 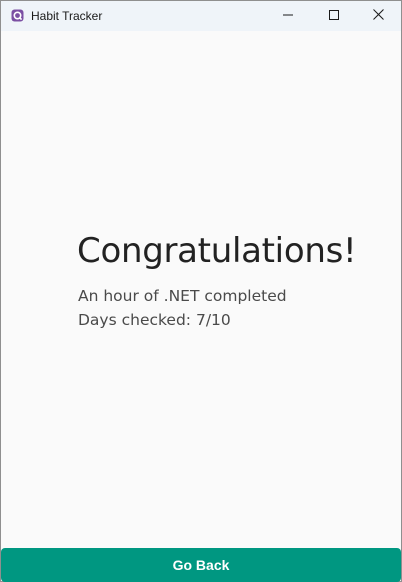 What do you see at coordinates (217, 251) in the screenshot?
I see `congratulations-heading: Congratulations!` at bounding box center [217, 251].